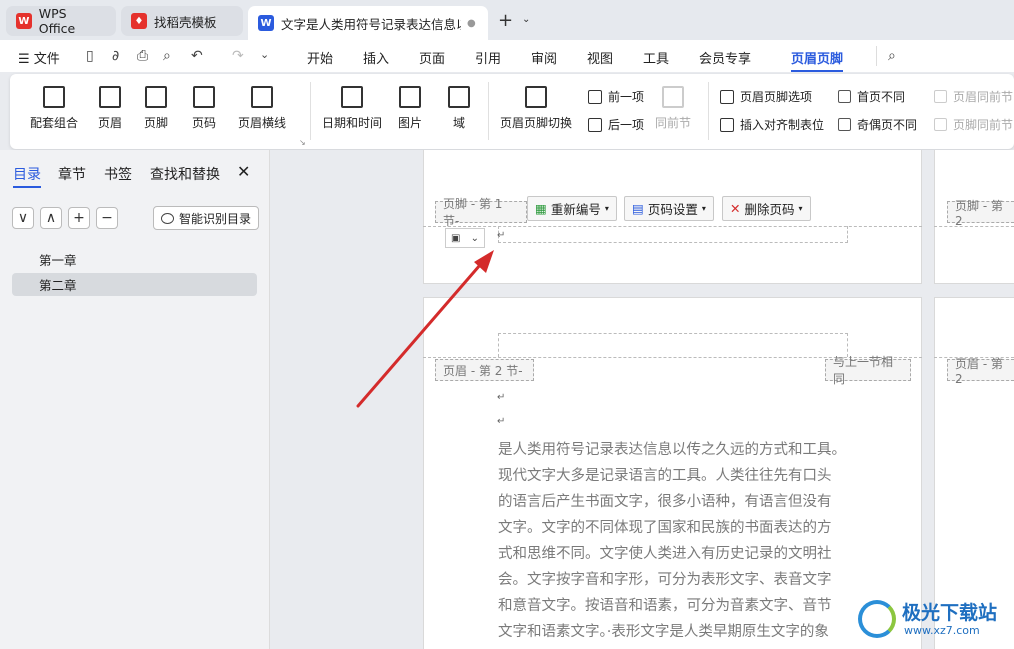  What do you see at coordinates (877, 619) in the screenshot?
I see `watermark-logo-icon` at bounding box center [877, 619].